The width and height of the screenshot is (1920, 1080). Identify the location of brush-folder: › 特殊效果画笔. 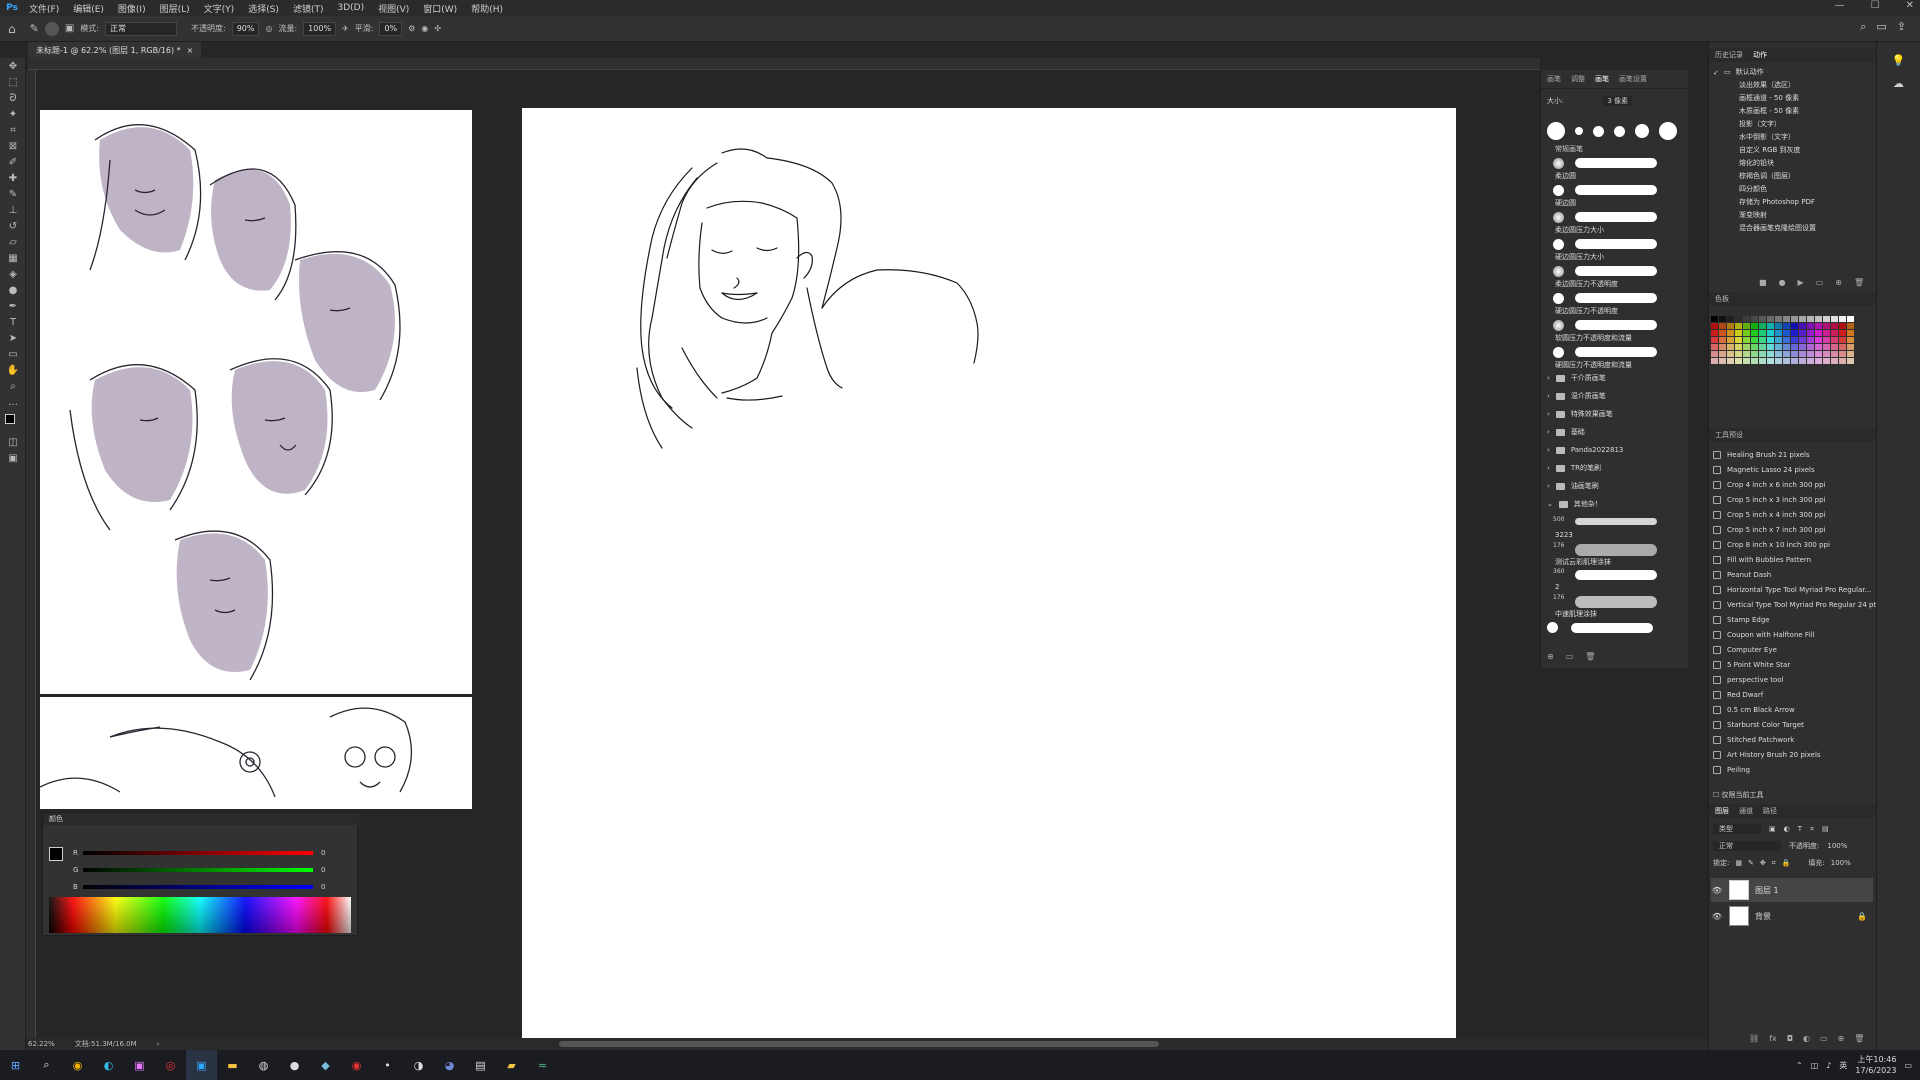
(1614, 414).